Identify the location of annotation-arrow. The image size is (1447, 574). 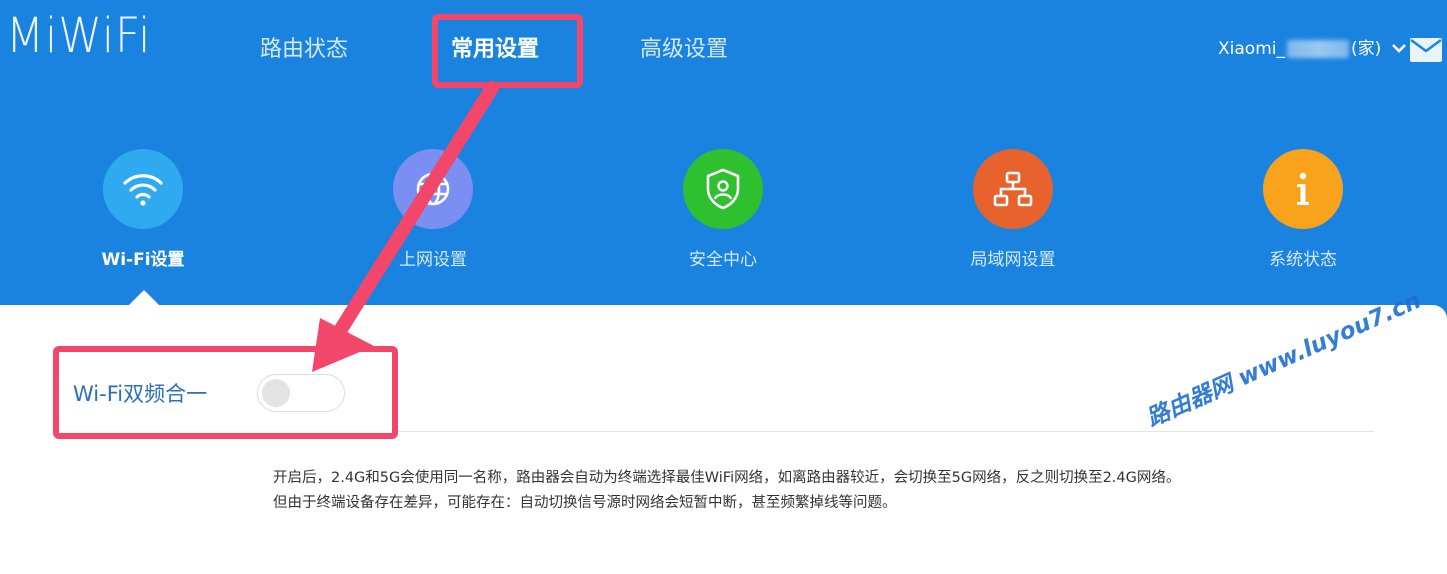
(405, 226).